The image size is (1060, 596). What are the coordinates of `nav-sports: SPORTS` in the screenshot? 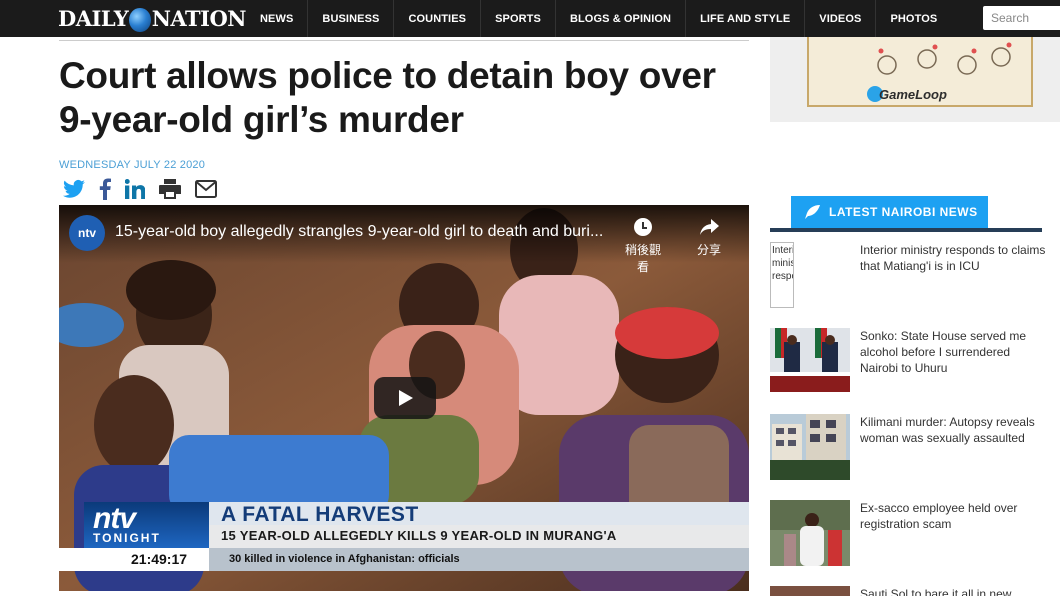 It's located at (517, 18).